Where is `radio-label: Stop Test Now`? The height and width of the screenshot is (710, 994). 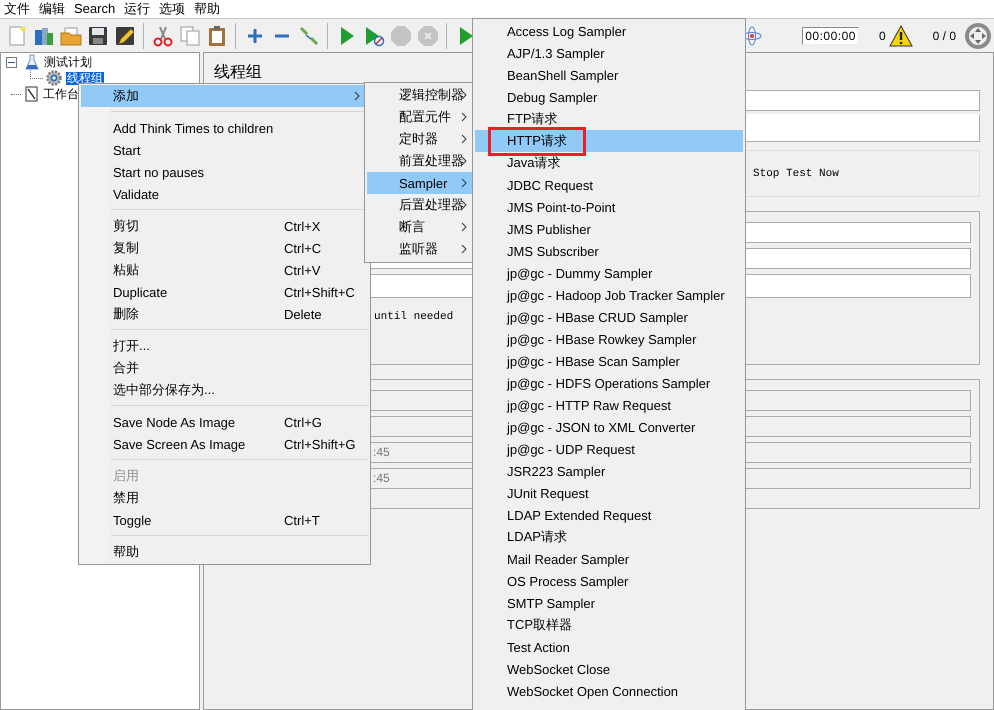
radio-label: Stop Test Now is located at coordinates (796, 174).